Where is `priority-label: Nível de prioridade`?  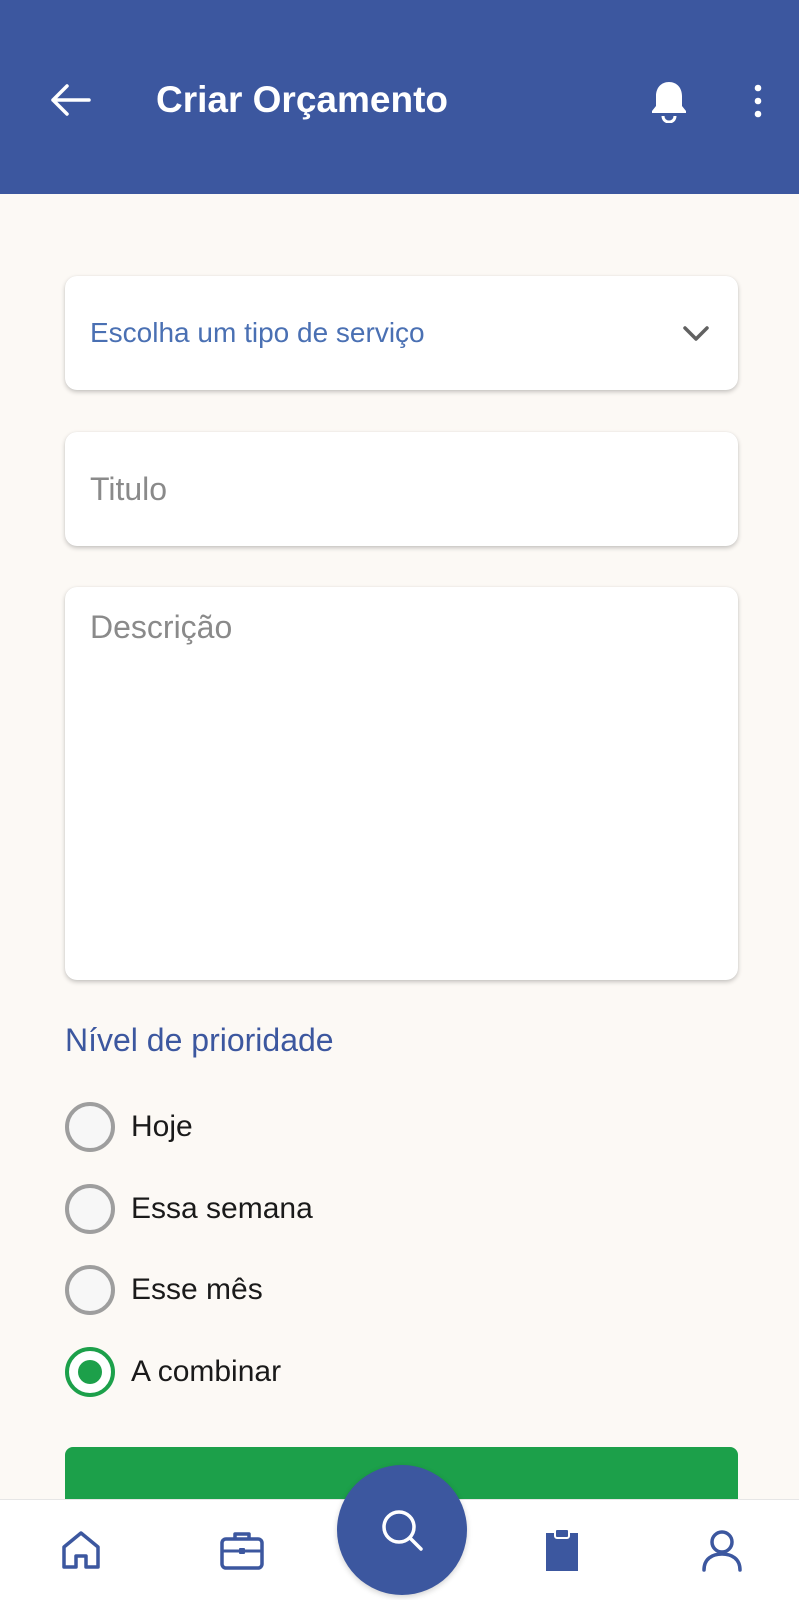 priority-label: Nível de prioridade is located at coordinates (199, 1040).